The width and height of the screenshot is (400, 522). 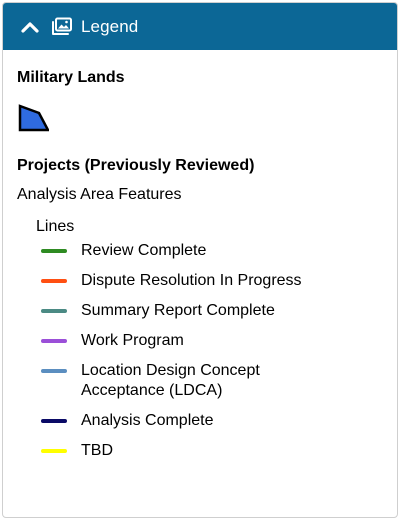 I want to click on legend-item-label: Dispute Resolution In Progress, so click(x=191, y=280).